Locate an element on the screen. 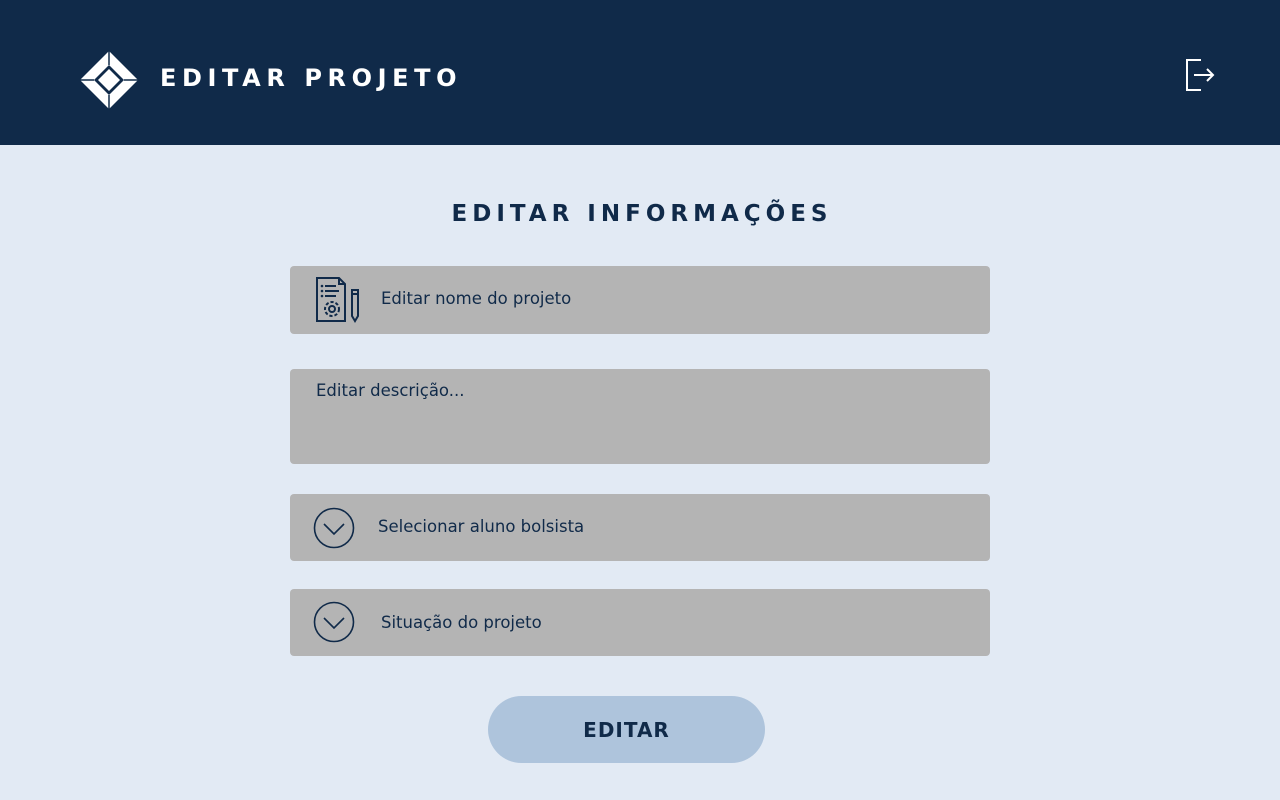 The height and width of the screenshot is (800, 1280). document-settings-icon is located at coordinates (337, 300).